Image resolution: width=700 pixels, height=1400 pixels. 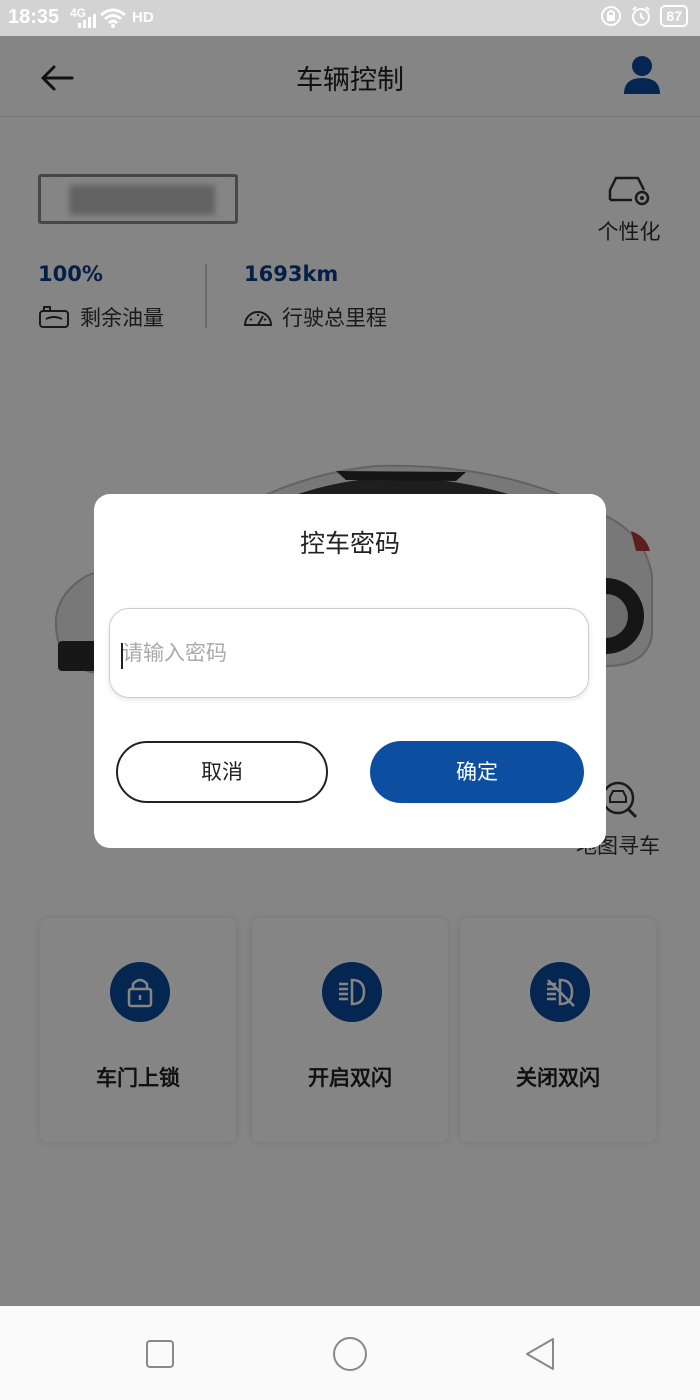 What do you see at coordinates (349, 543) in the screenshot?
I see `dialog-title: 控车密码` at bounding box center [349, 543].